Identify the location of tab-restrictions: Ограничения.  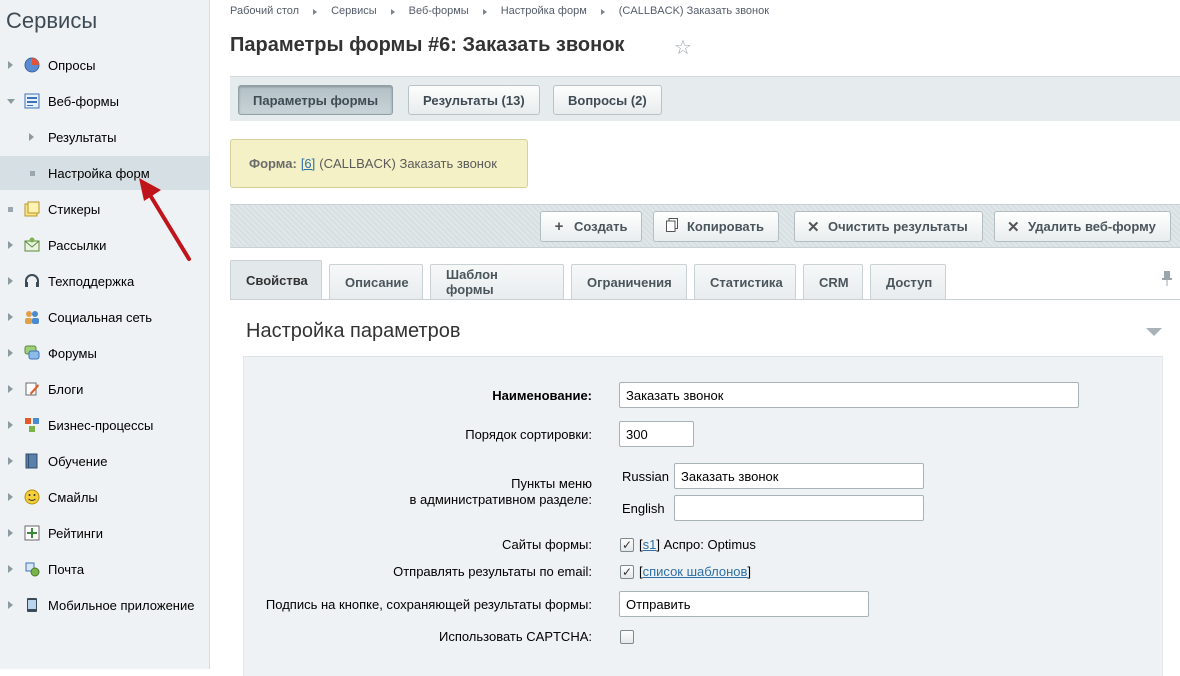
(629, 281).